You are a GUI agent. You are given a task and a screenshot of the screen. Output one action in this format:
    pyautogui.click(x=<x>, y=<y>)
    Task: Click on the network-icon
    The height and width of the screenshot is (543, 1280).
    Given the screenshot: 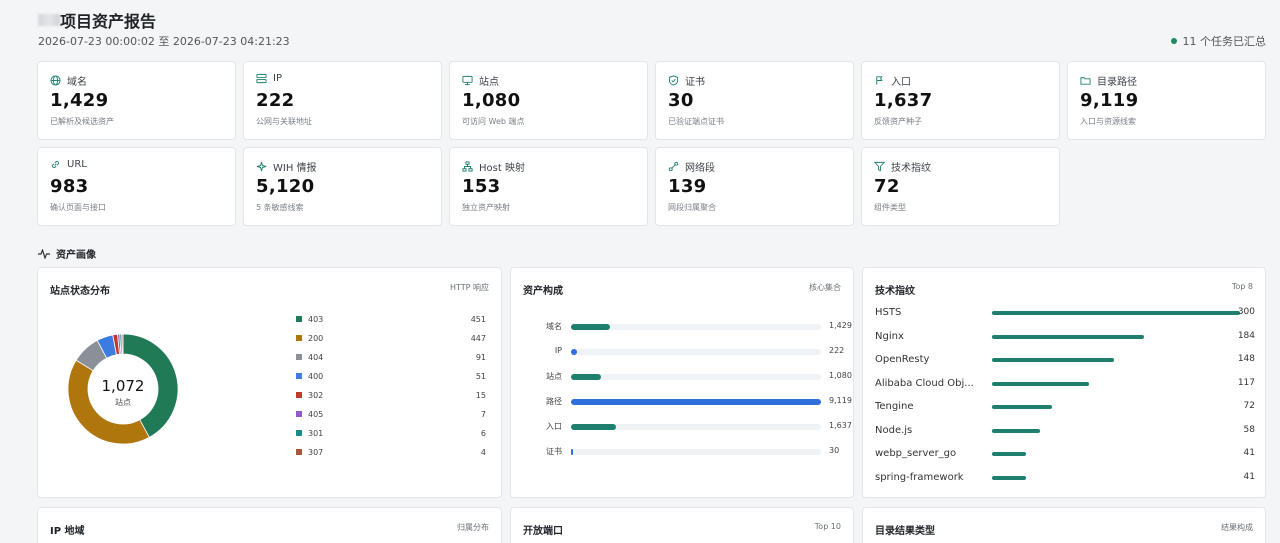 What is the action you would take?
    pyautogui.click(x=673, y=166)
    